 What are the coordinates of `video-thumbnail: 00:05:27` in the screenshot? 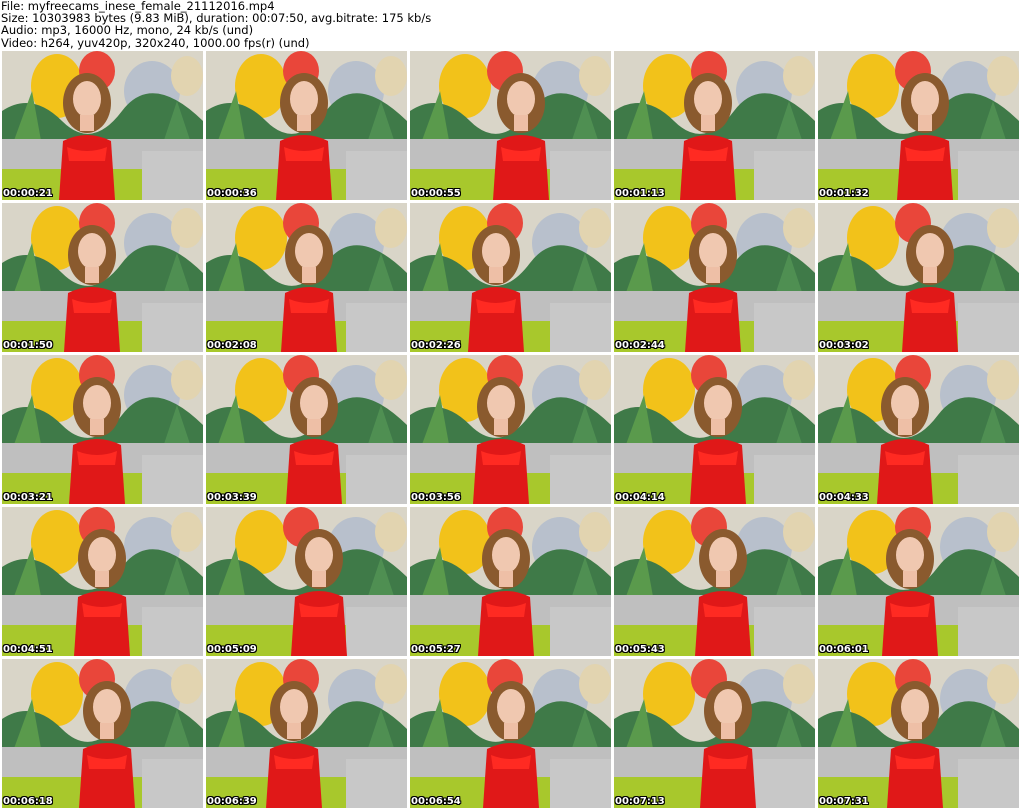 It's located at (510, 581).